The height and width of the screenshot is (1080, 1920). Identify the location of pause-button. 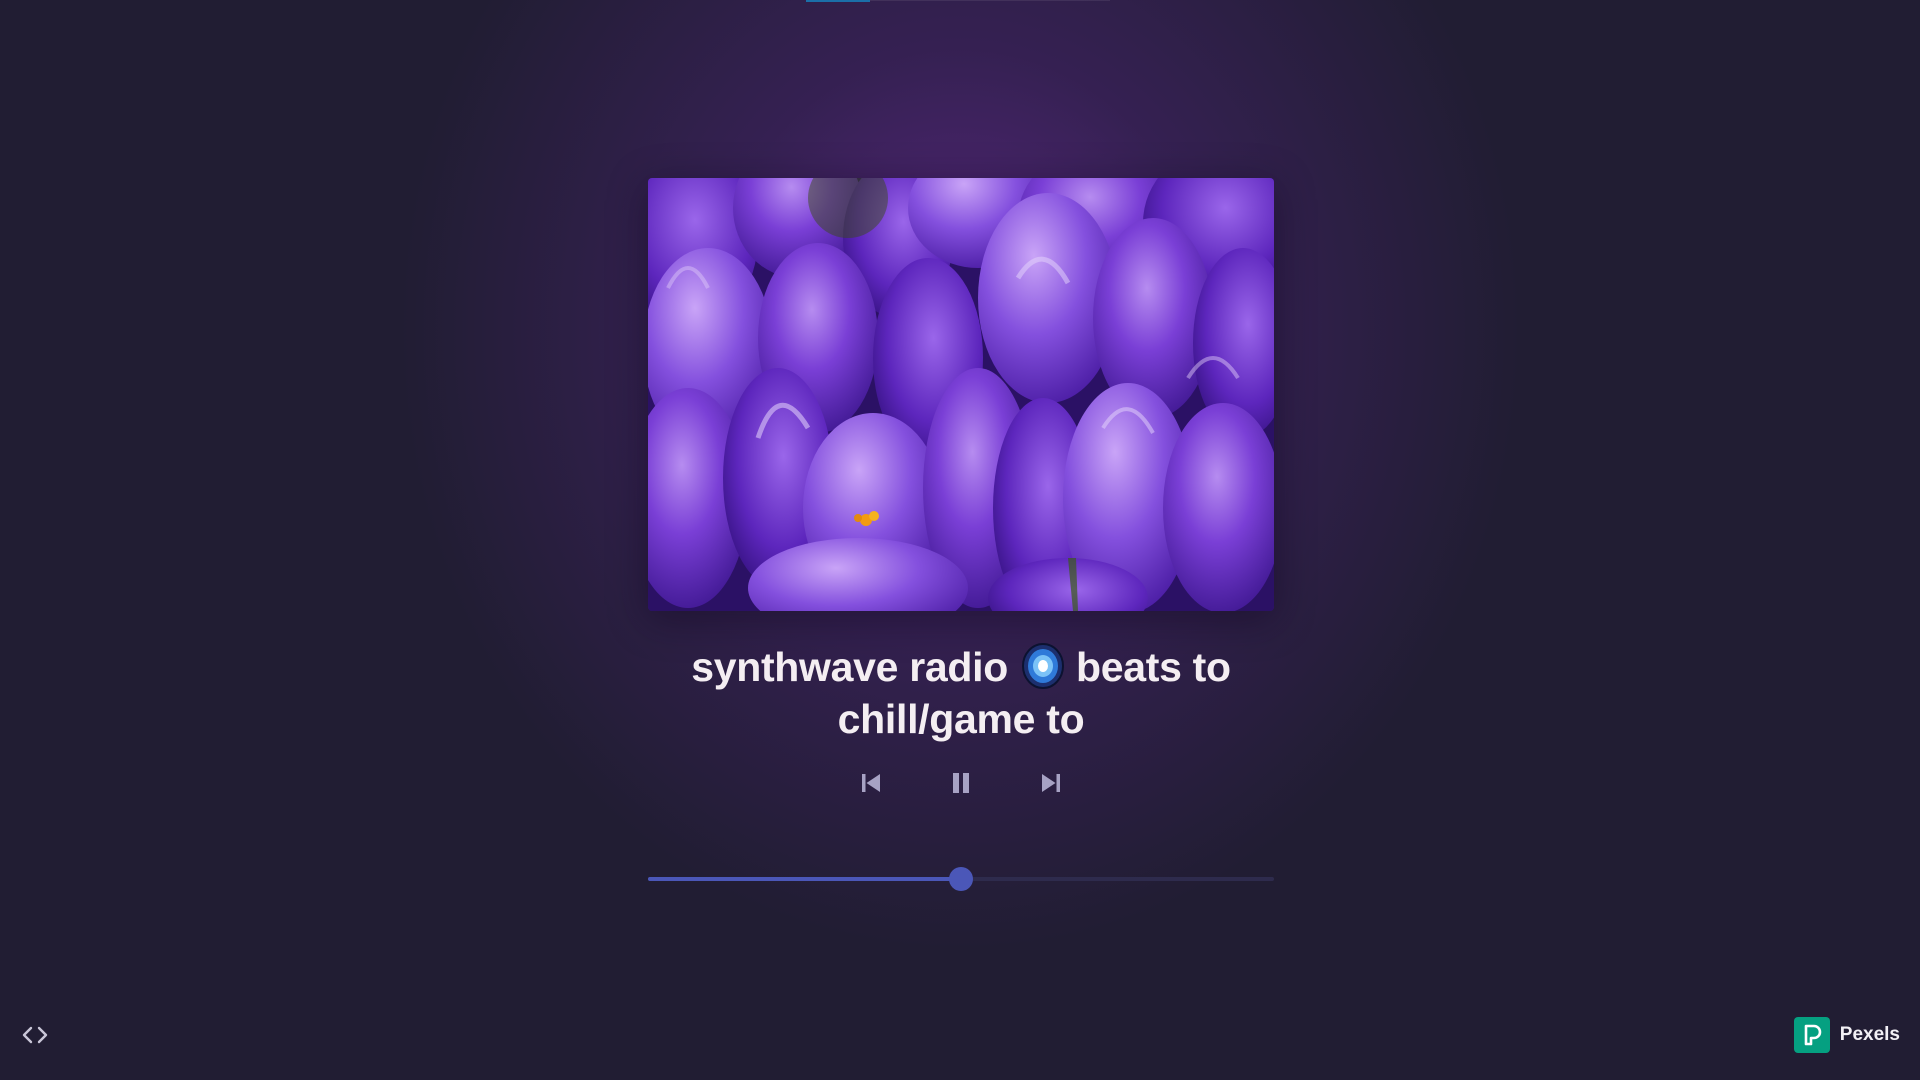
(961, 783).